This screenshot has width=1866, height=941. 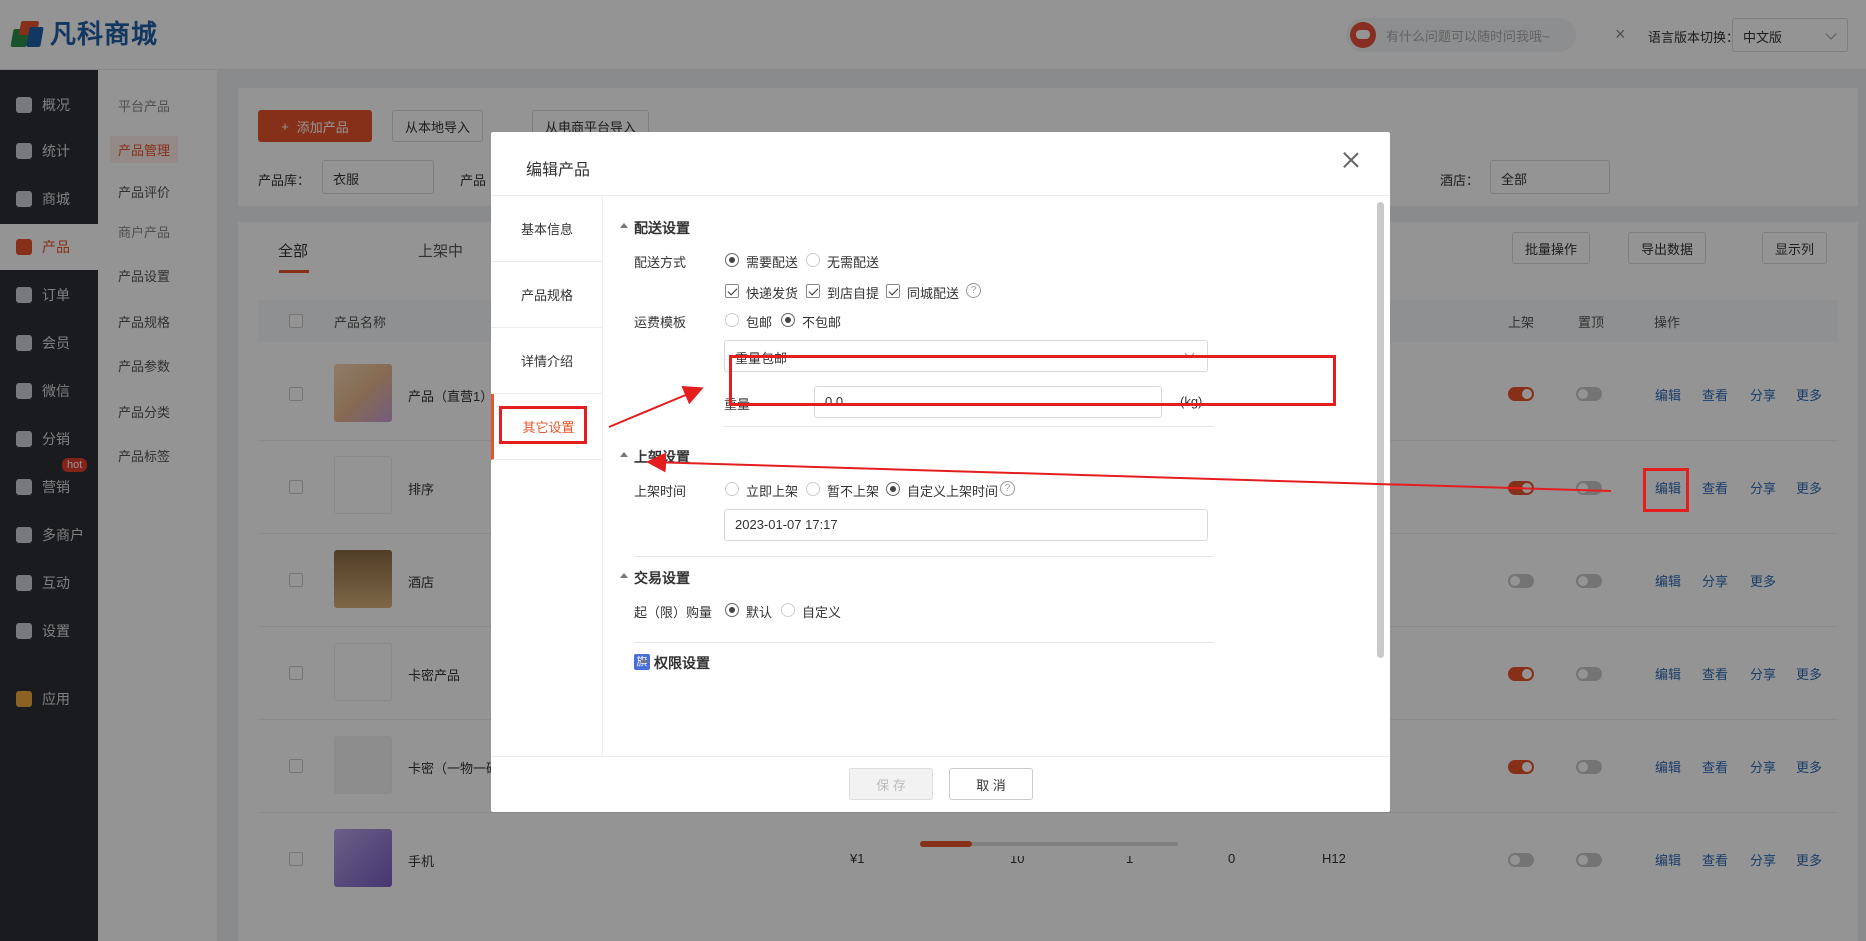 I want to click on annotation-arrows, so click(x=1110, y=438).